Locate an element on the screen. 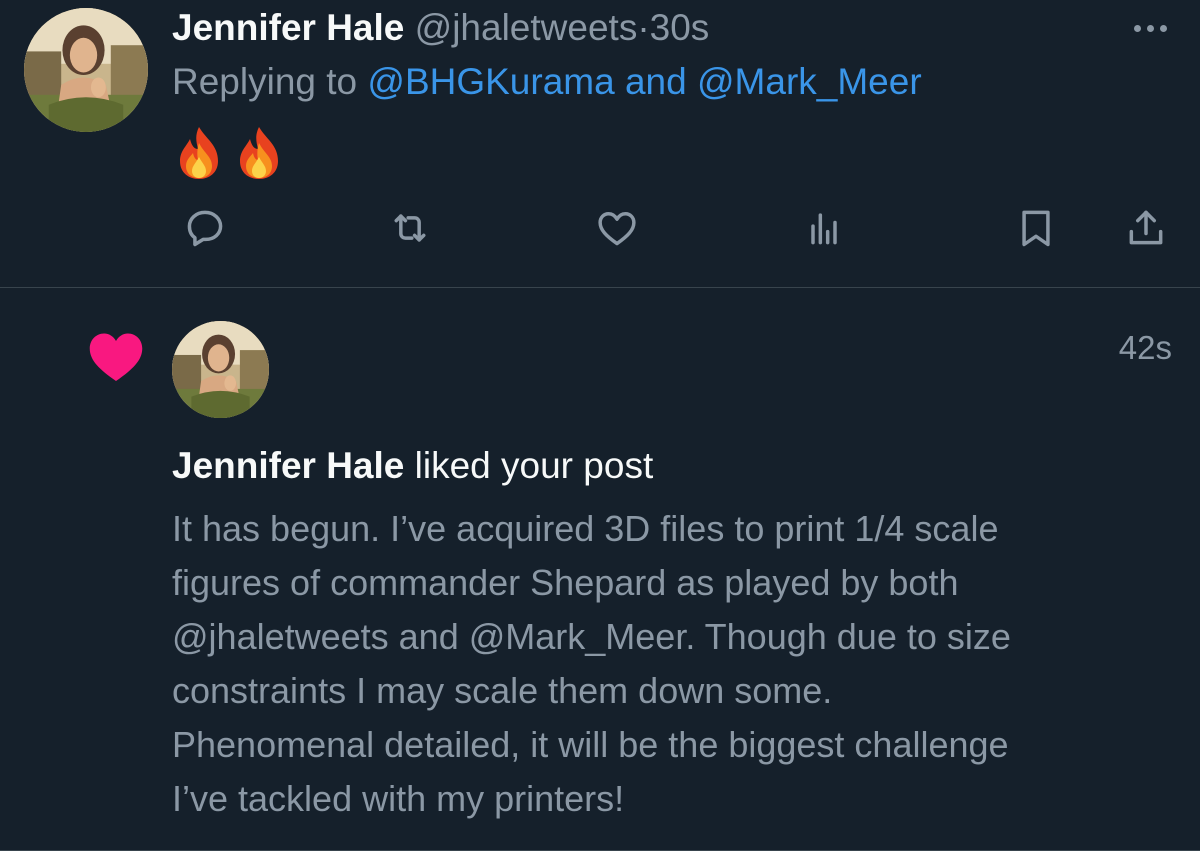 This screenshot has width=1200, height=851. heart-outline-icon is located at coordinates (617, 228).